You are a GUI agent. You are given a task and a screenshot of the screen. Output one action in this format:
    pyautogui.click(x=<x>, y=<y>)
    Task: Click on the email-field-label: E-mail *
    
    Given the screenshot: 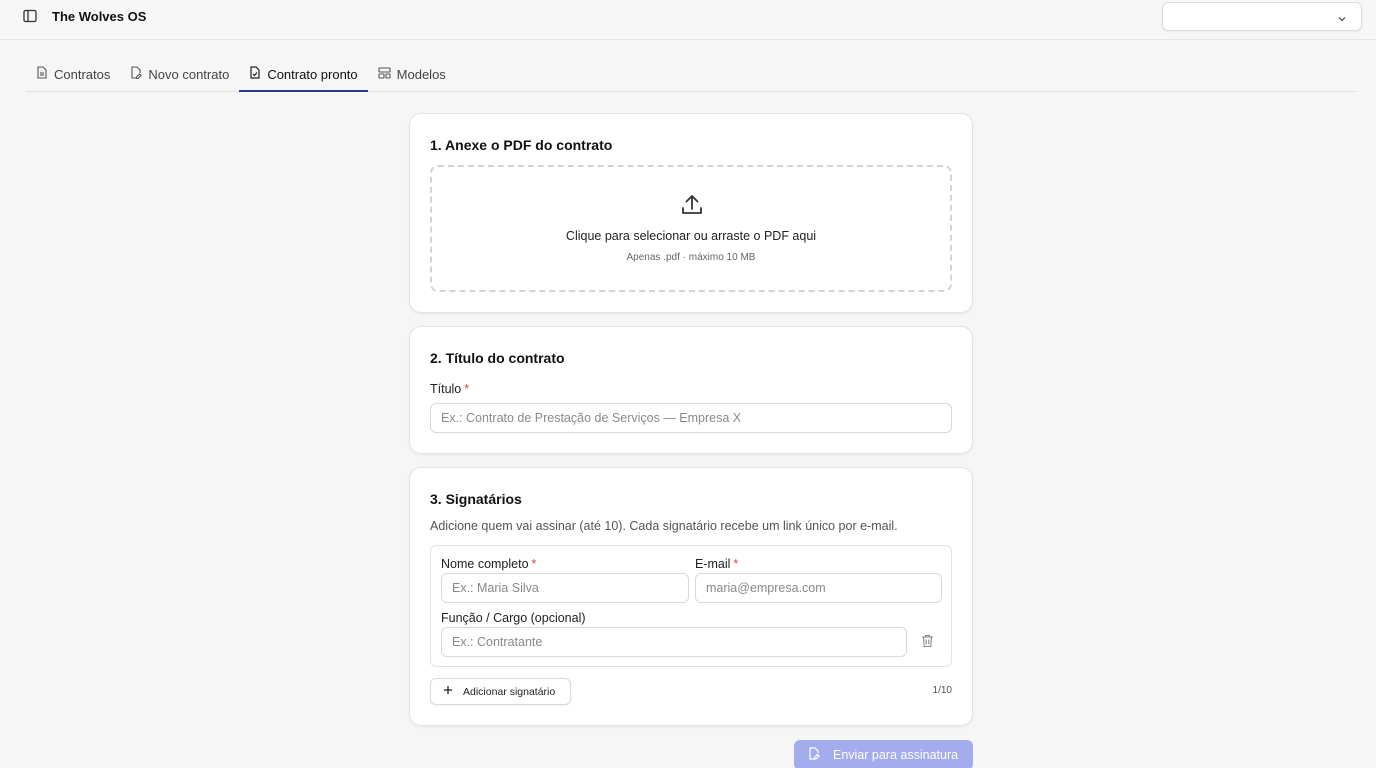 What is the action you would take?
    pyautogui.click(x=716, y=564)
    